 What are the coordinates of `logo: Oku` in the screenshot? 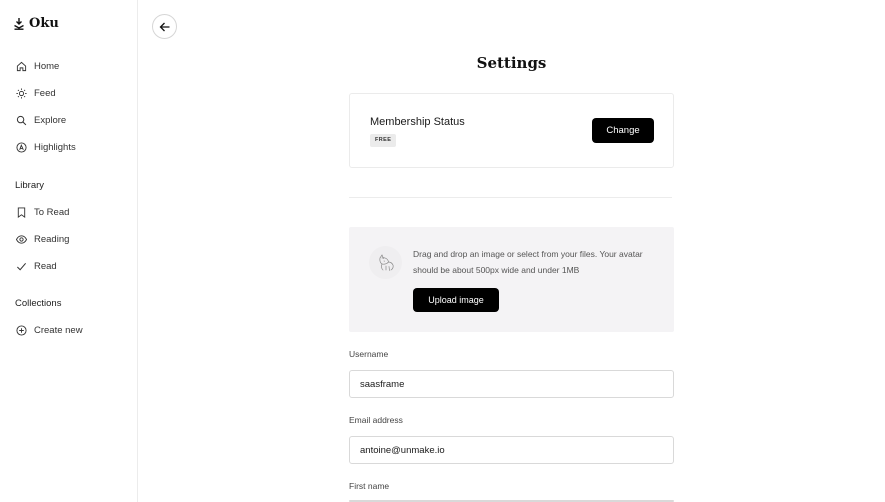 It's located at (36, 23).